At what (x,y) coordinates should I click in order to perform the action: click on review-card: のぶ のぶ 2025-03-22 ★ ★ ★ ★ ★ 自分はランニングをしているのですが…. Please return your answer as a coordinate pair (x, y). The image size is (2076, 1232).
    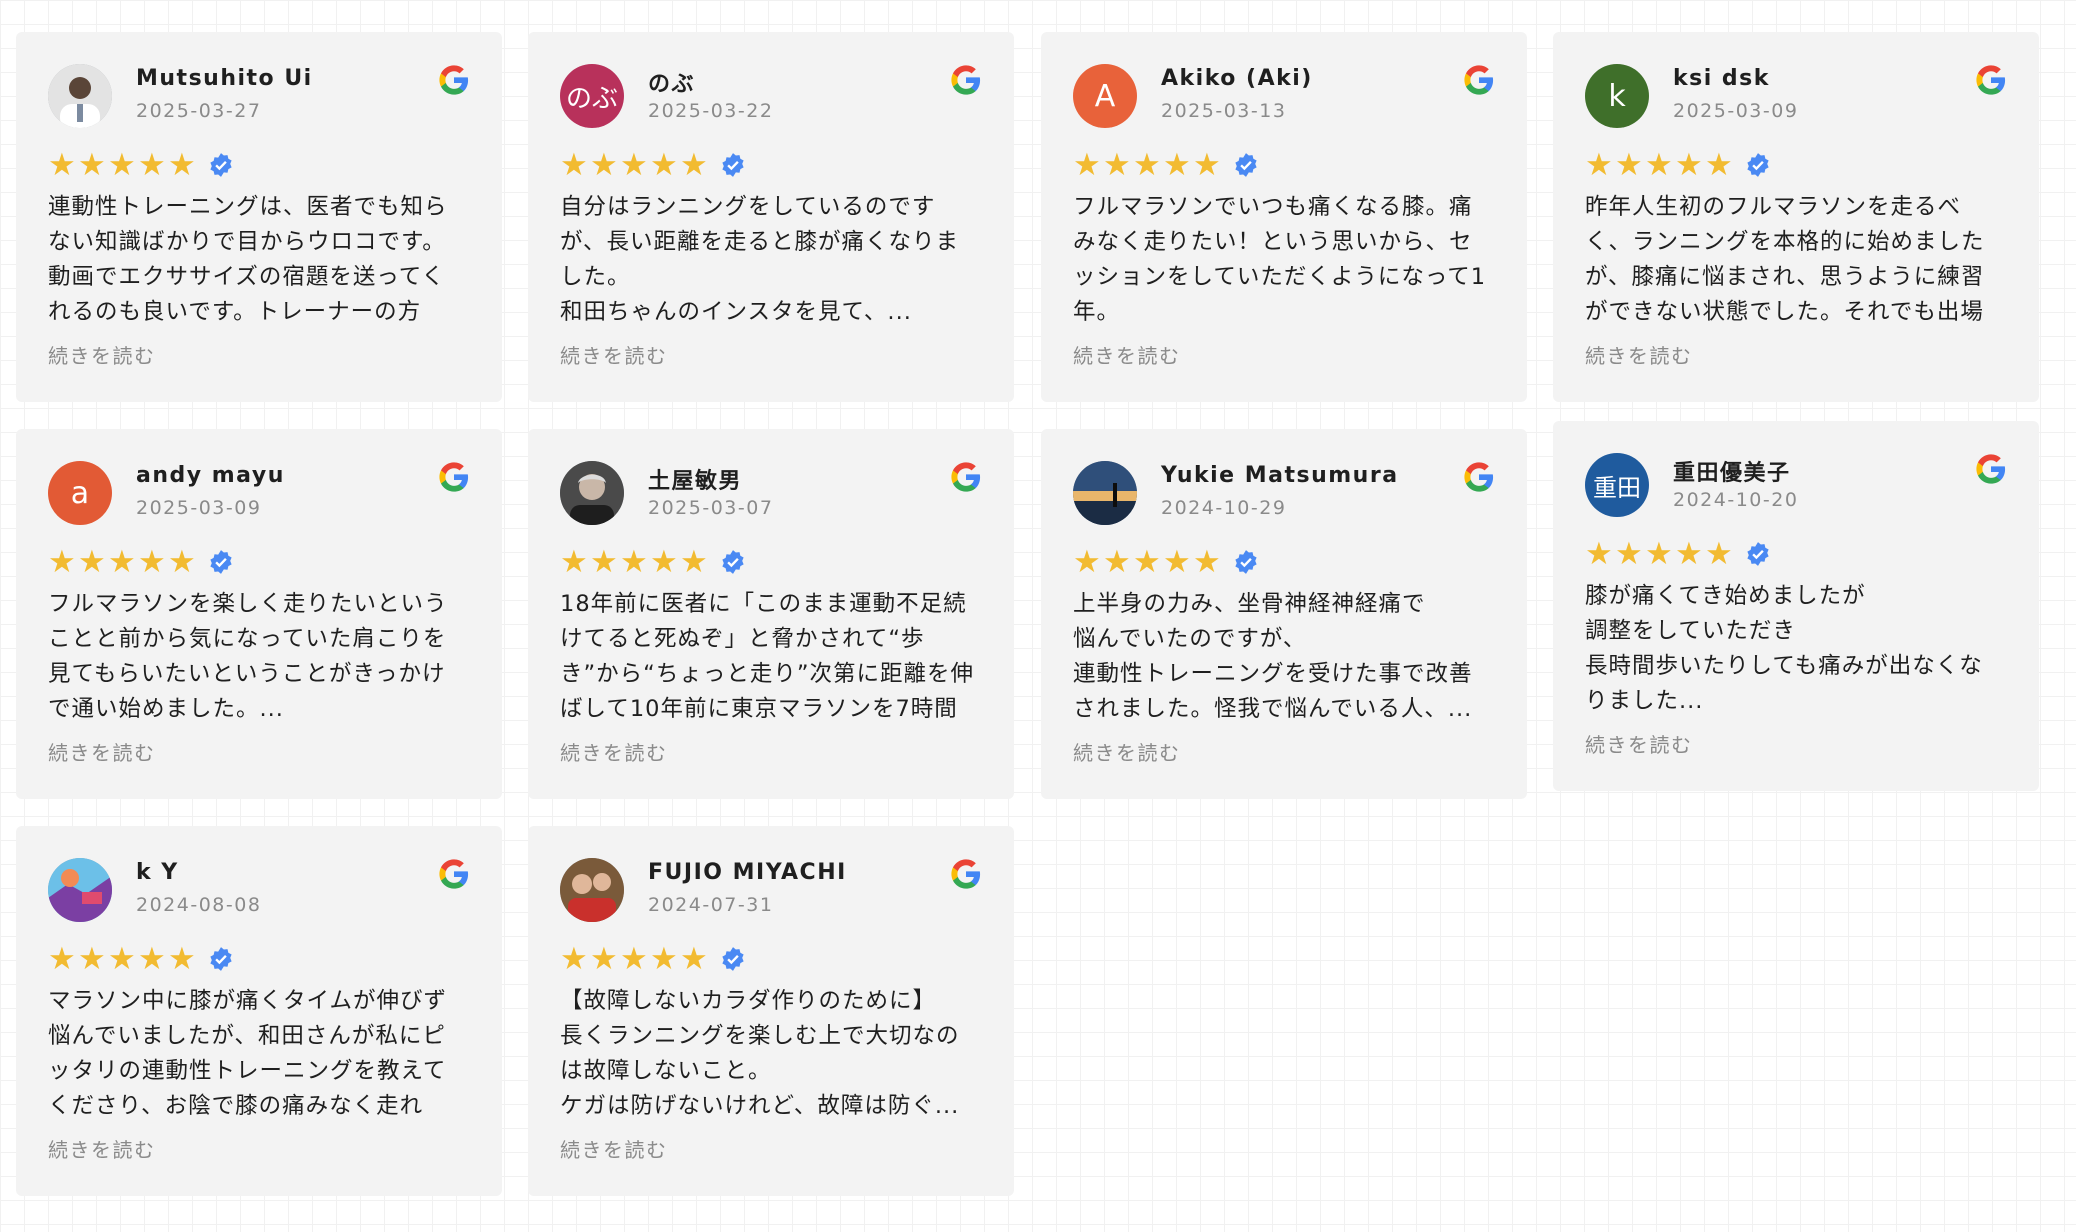
    Looking at the image, I should click on (771, 217).